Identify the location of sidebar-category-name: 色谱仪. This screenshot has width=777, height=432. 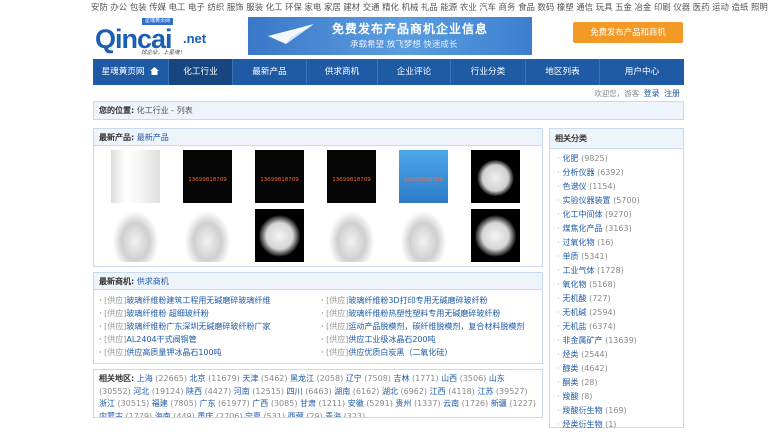
(575, 186).